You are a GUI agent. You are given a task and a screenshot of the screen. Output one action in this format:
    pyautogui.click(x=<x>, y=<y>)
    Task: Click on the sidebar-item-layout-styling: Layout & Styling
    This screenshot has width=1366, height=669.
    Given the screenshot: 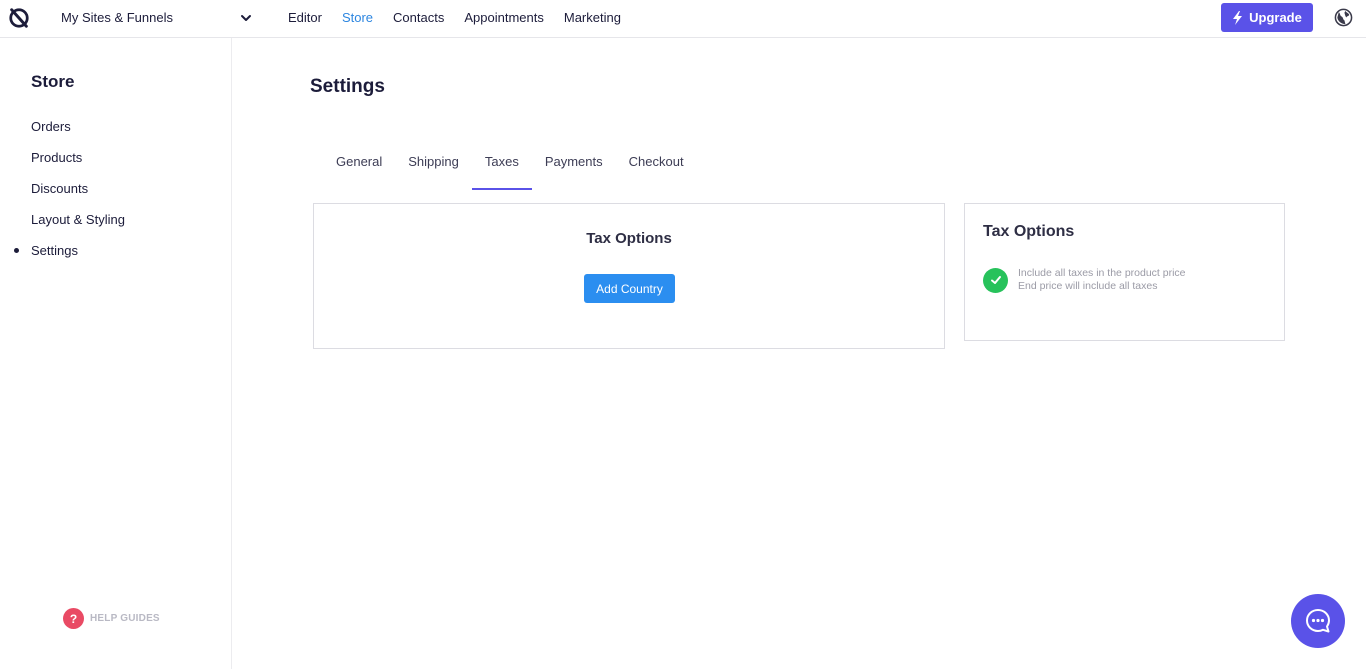 What is the action you would take?
    pyautogui.click(x=78, y=227)
    